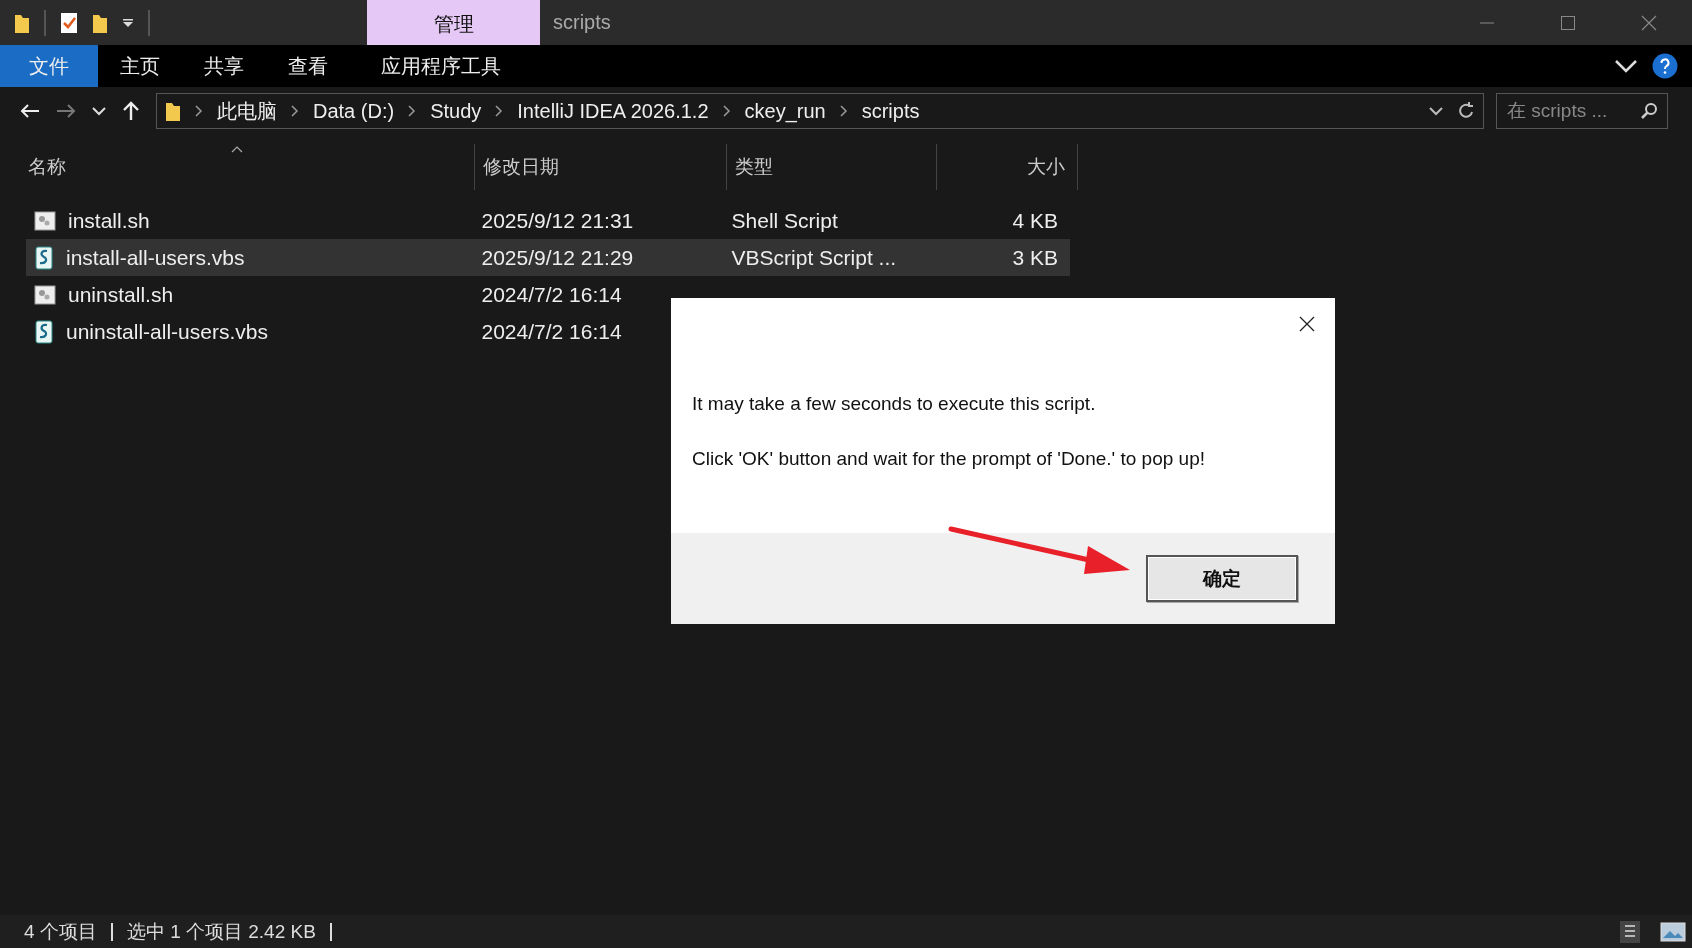 This screenshot has height=948, width=1692. I want to click on properties-icon, so click(69, 22).